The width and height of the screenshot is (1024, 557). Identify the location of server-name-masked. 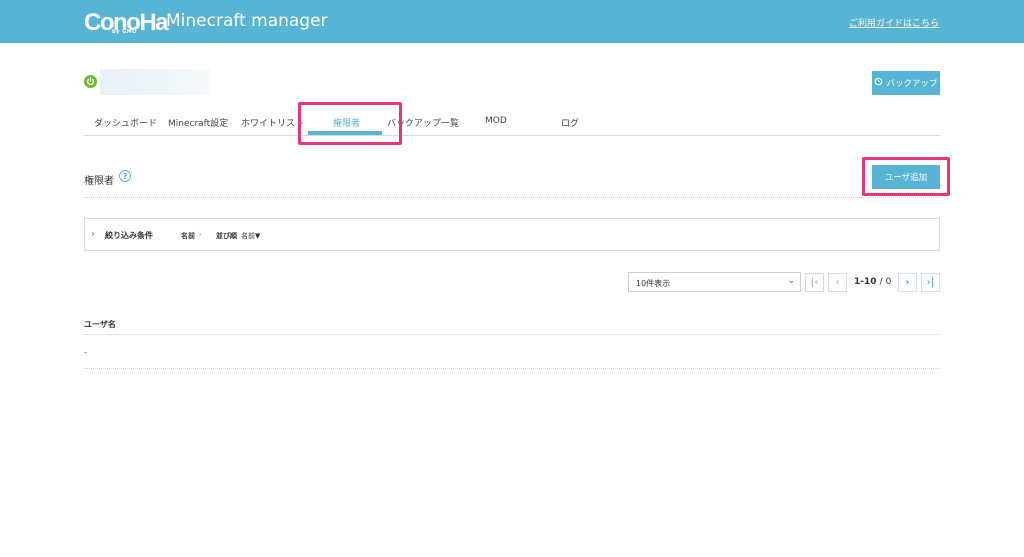
(155, 82).